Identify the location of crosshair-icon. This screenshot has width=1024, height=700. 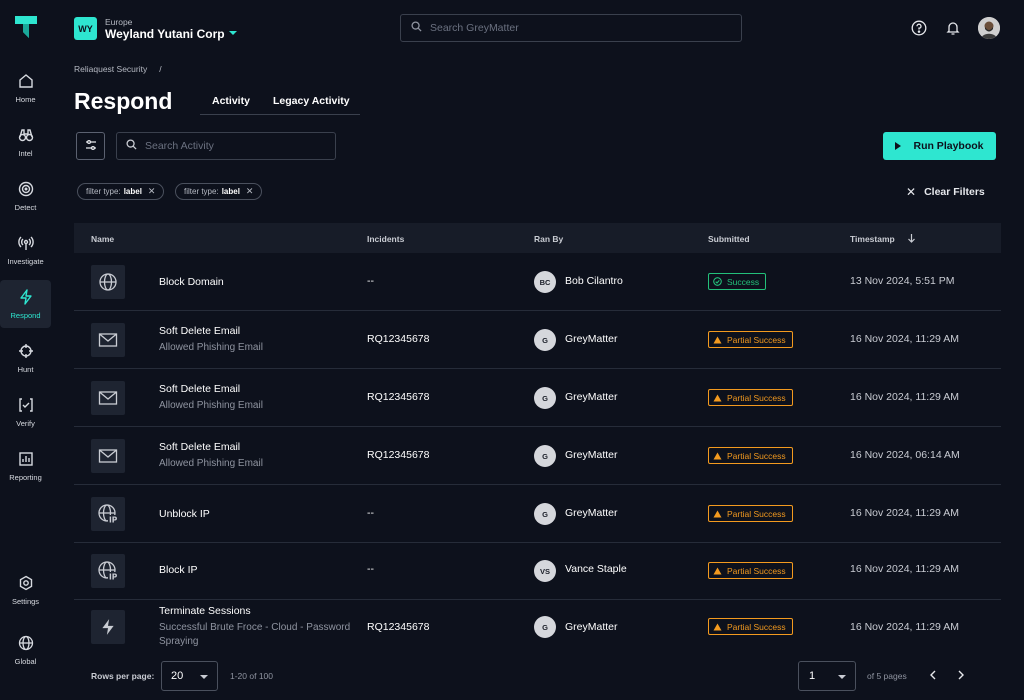
(26, 351).